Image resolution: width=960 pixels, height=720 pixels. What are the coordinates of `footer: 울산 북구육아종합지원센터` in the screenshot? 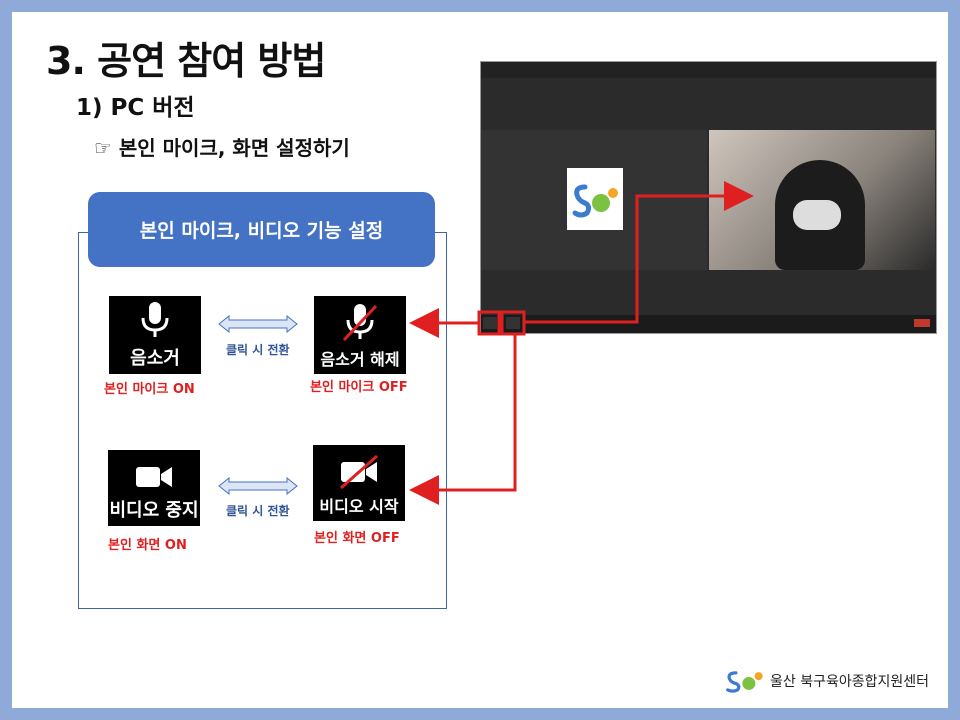 It's located at (826, 681).